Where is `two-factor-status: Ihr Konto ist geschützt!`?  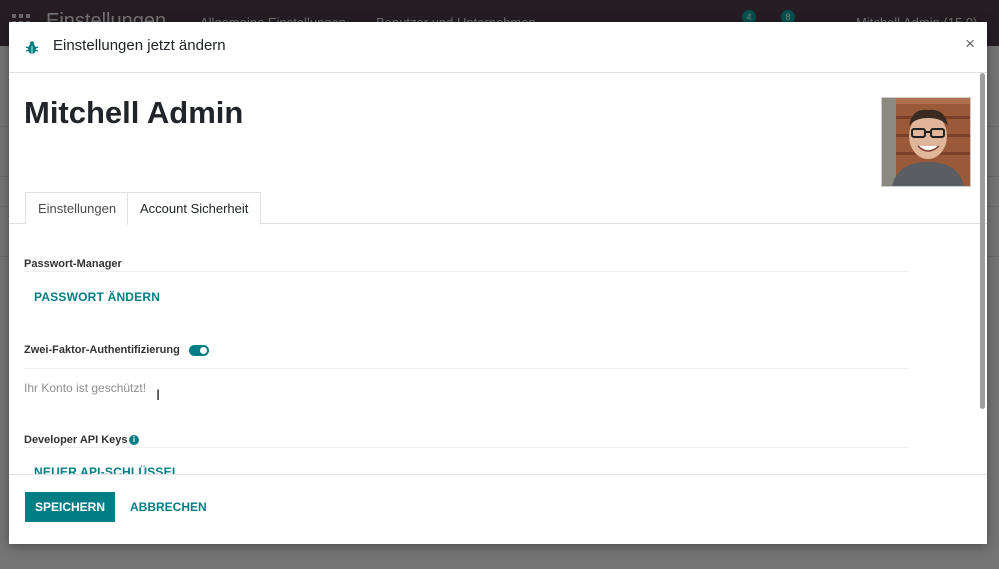
two-factor-status: Ihr Konto ist geschützt! is located at coordinates (85, 388).